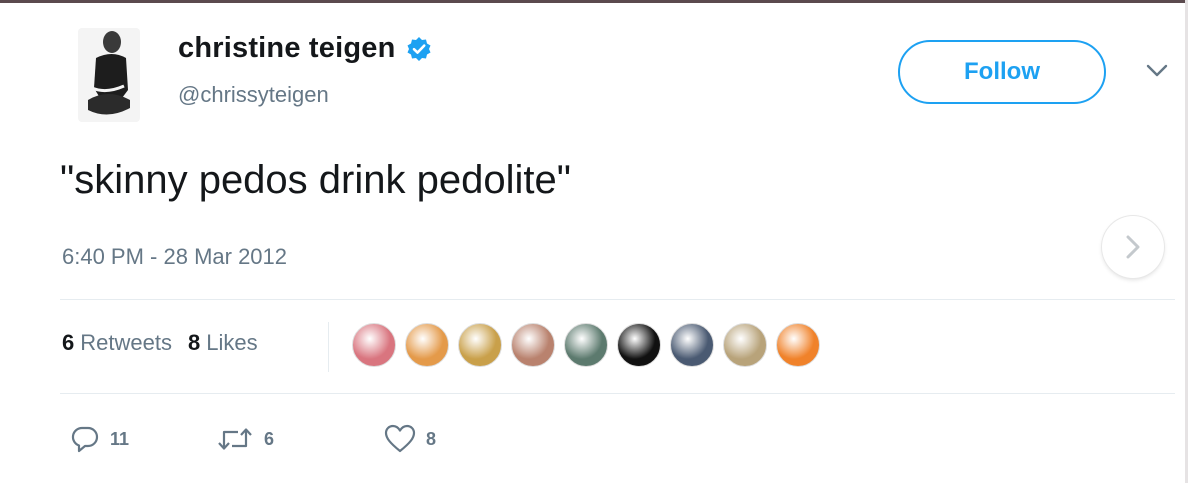 Image resolution: width=1188 pixels, height=483 pixels. I want to click on tweet-actions: 11 6 8, so click(253, 439).